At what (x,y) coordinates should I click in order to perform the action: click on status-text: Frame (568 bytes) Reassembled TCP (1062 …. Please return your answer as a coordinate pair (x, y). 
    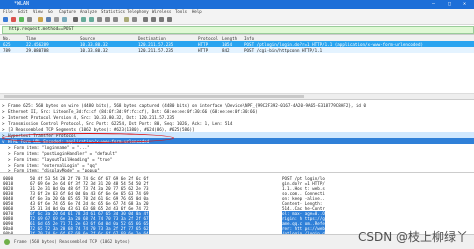
    Looking at the image, I should click on (72, 241).